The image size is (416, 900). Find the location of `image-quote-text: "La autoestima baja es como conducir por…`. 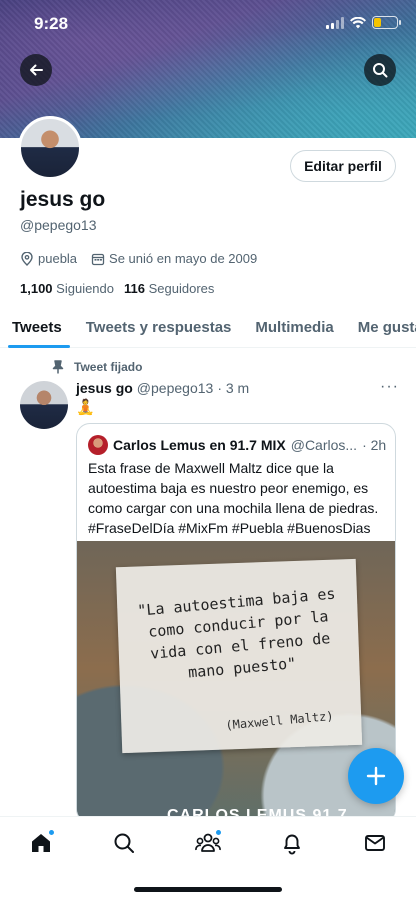

image-quote-text: "La autoestima baja es como conducir por… is located at coordinates (236, 633).